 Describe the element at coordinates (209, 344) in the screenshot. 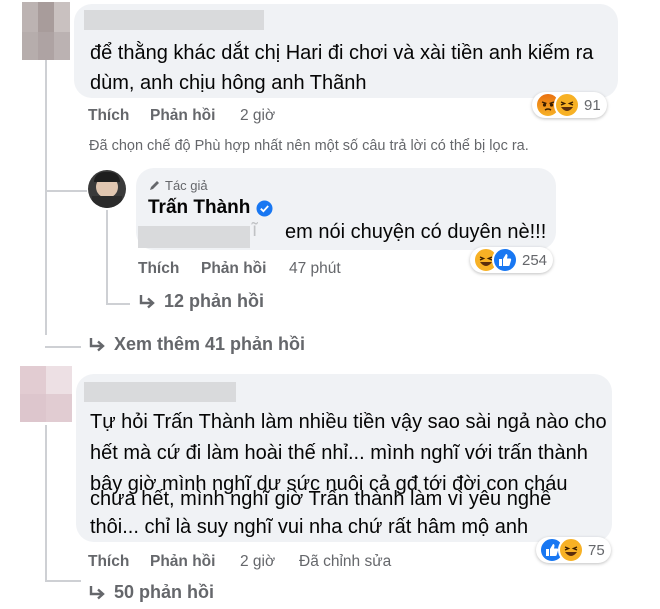

I see `view-more-replies-label: Xem thêm 41 phản hồi` at that location.